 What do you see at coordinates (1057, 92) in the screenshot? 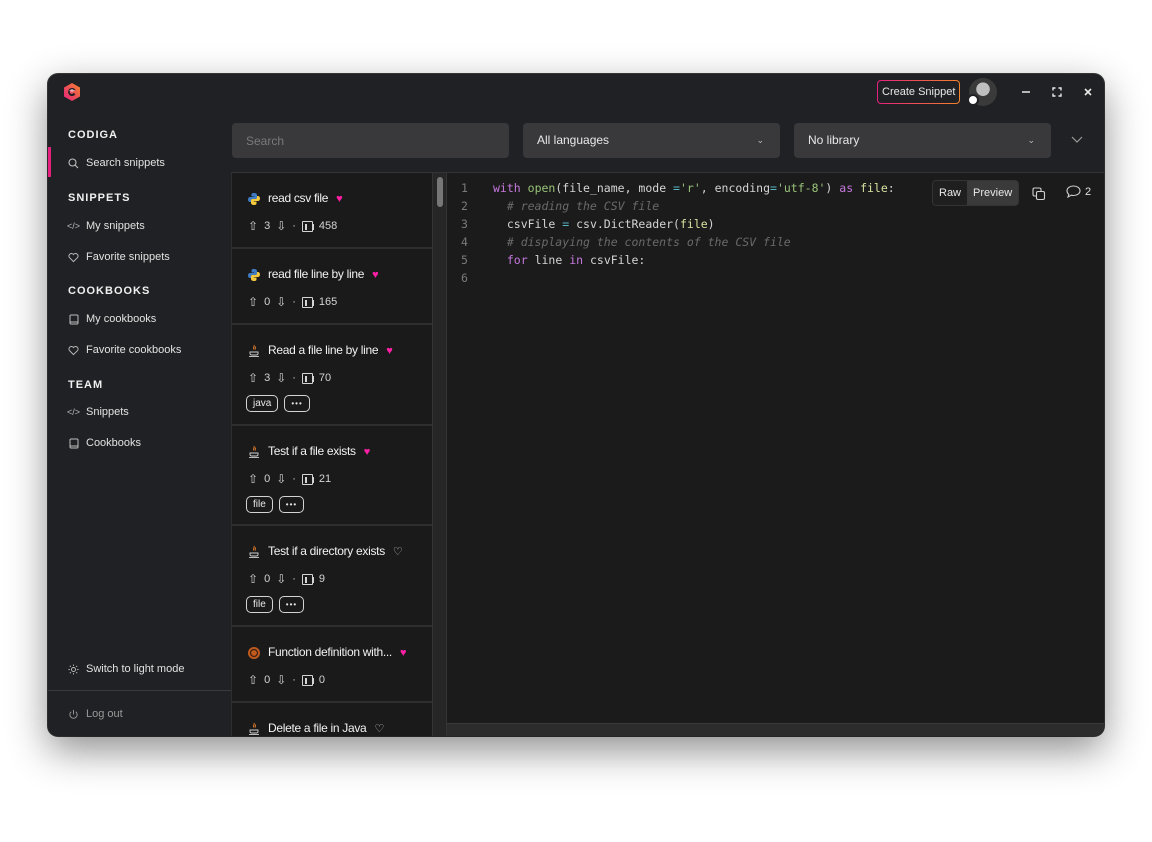
I see `maximize-icon` at bounding box center [1057, 92].